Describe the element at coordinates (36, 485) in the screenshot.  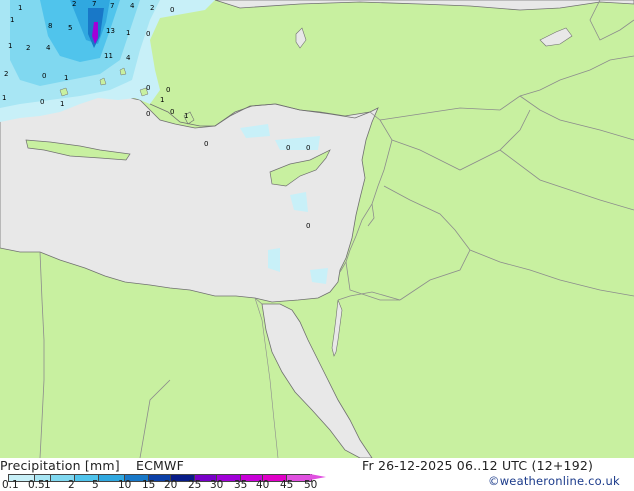
I see `tick-label: 0.5` at that location.